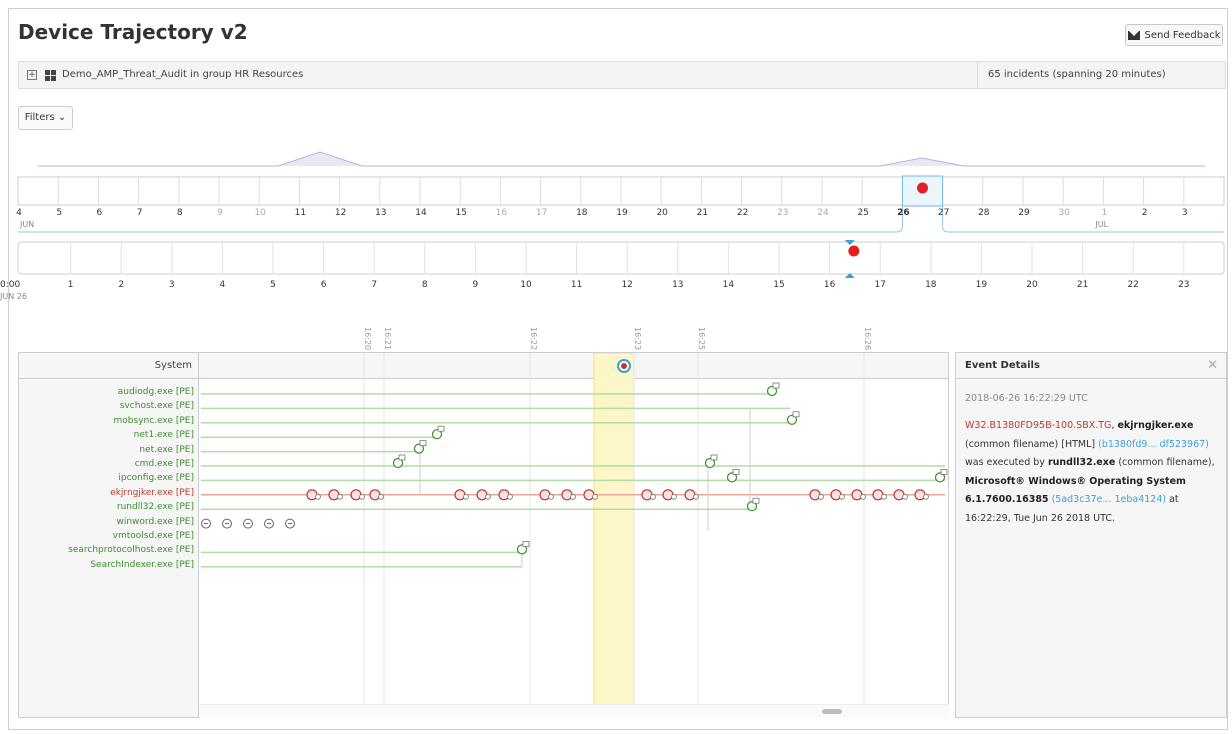 The height and width of the screenshot is (734, 1232). Describe the element at coordinates (157, 406) in the screenshot. I see `process-label: svchost.exe [PE]` at that location.